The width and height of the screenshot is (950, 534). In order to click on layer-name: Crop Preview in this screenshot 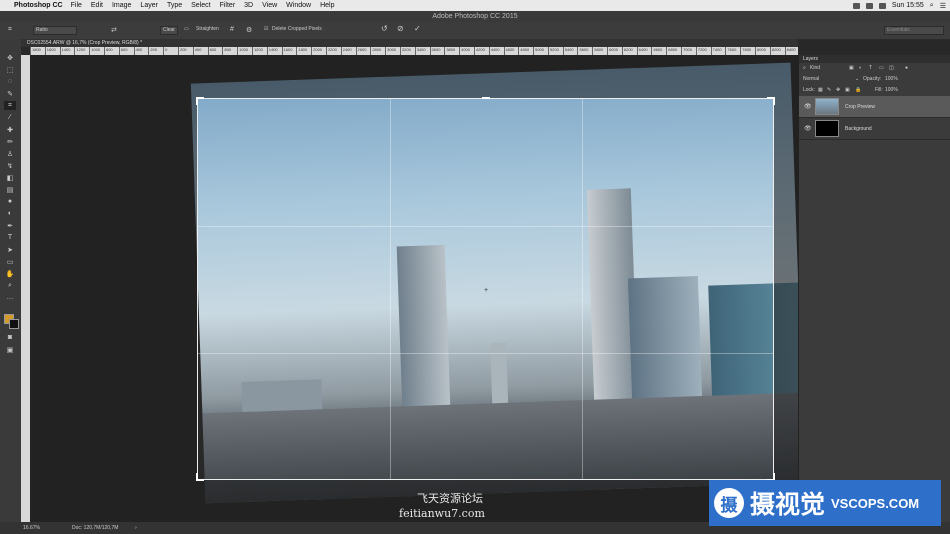, I will do `click(860, 107)`.